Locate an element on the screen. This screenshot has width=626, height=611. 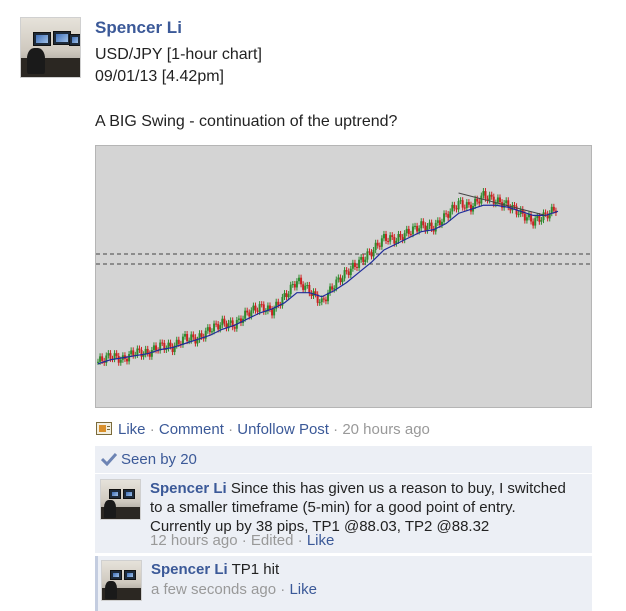
unfollow-post-link: Unfollow Post is located at coordinates (283, 429).